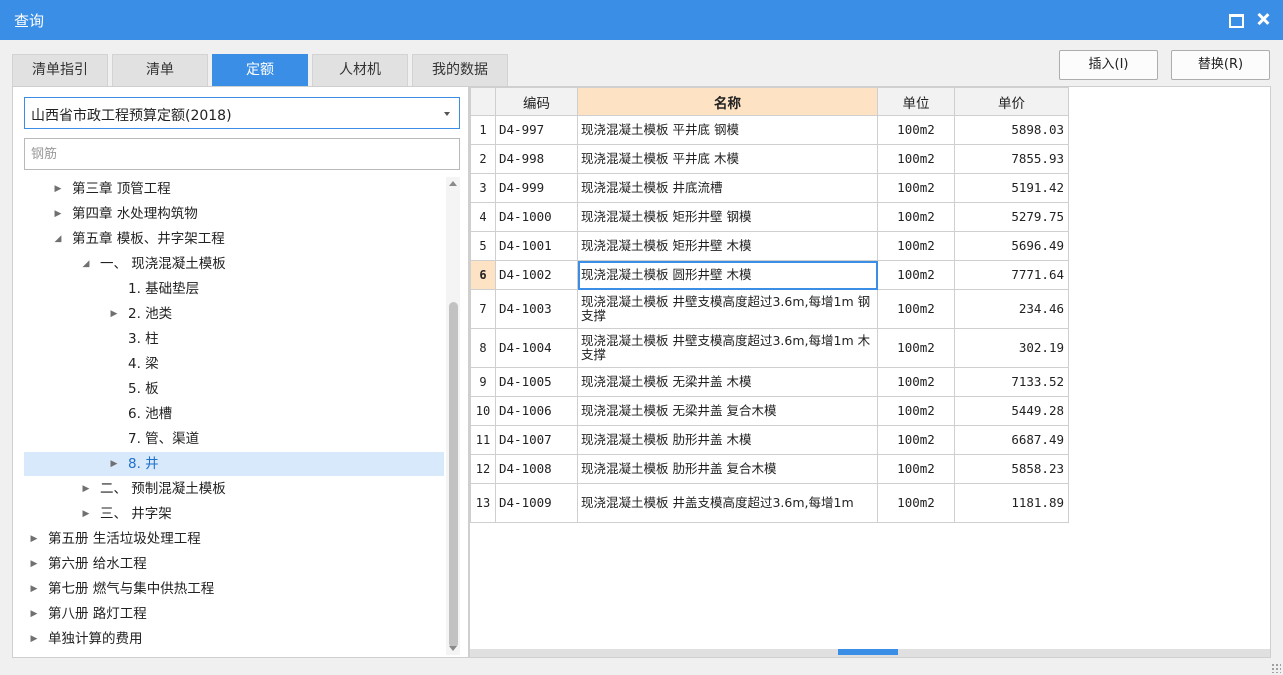  I want to click on column-header-name: 名称, so click(727, 101).